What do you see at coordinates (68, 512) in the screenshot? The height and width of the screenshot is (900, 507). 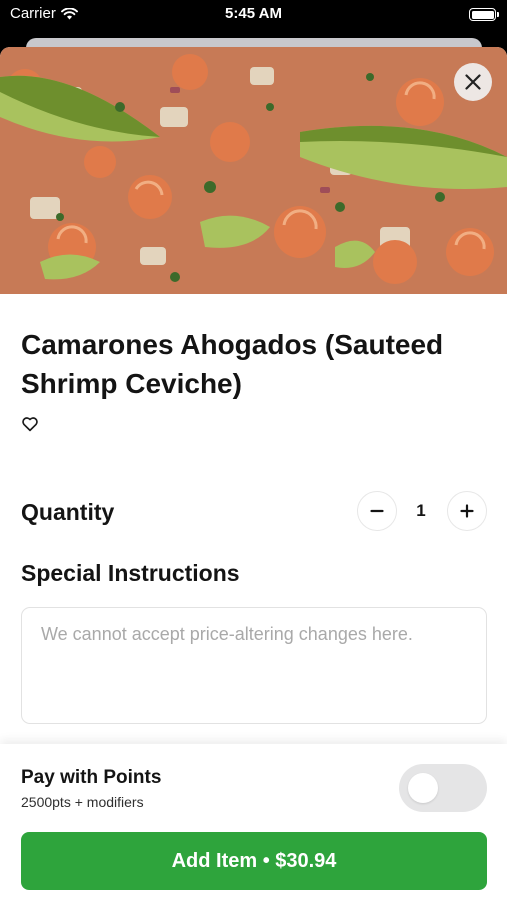 I see `quantity-label: Quantity` at bounding box center [68, 512].